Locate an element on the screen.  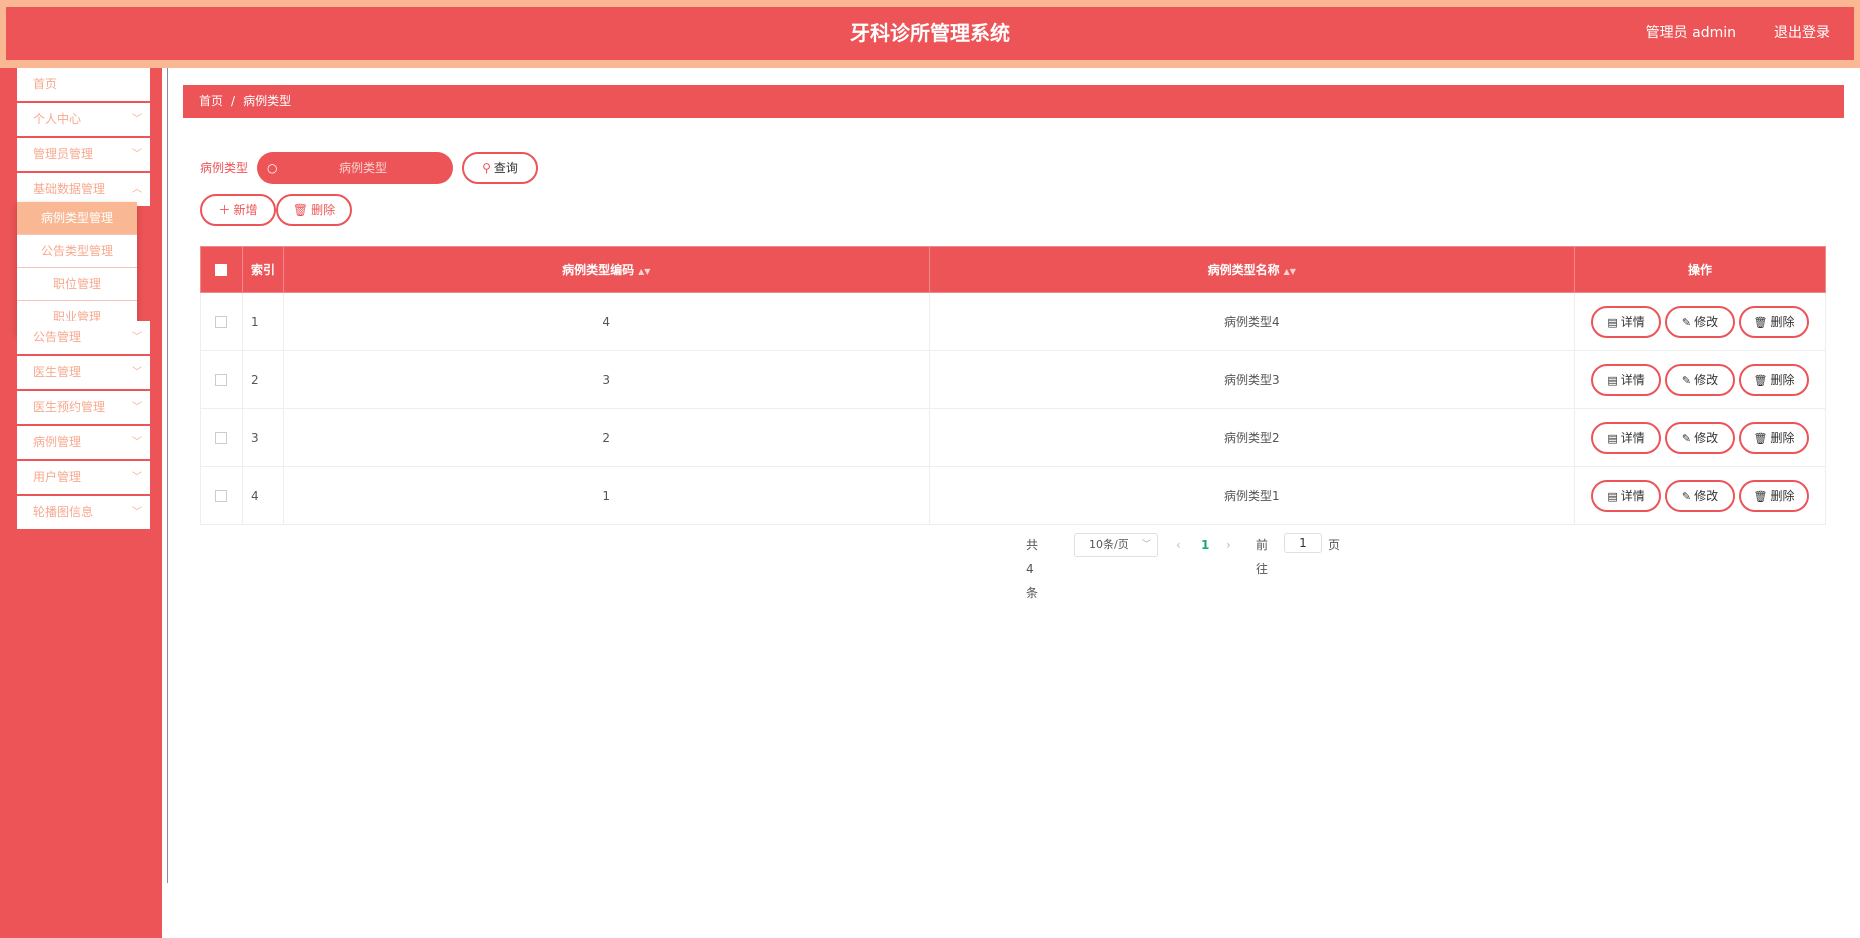
sidebar-item-appointment: 医生预约管理 ﹀ is located at coordinates (83, 407).